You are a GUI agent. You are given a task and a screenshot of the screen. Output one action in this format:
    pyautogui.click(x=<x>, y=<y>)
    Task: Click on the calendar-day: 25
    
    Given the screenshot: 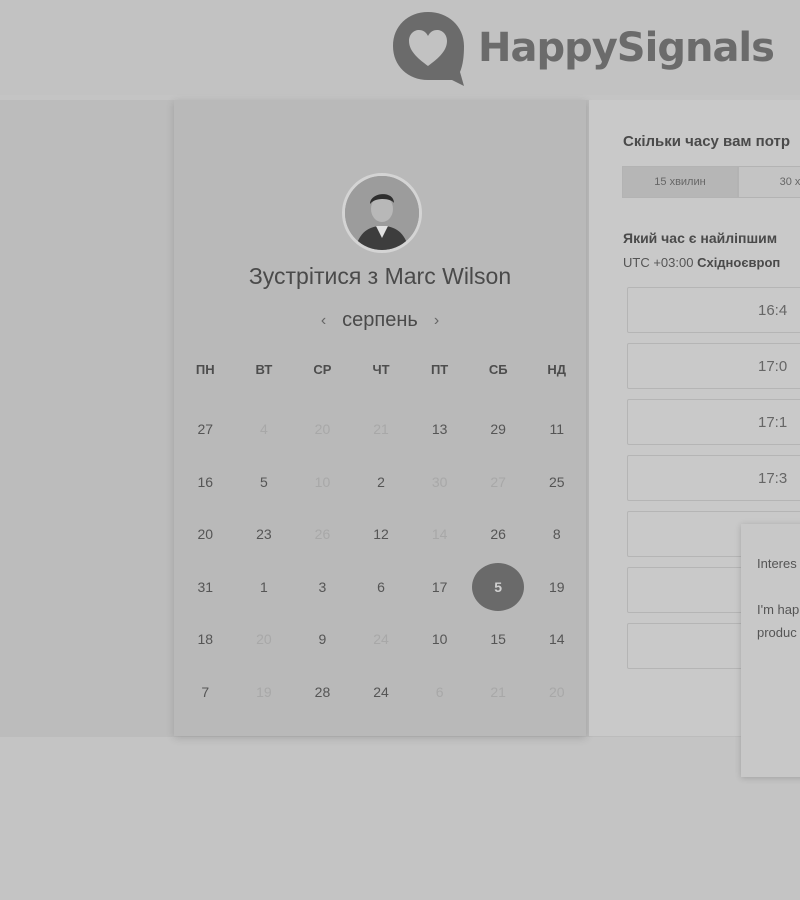 What is the action you would take?
    pyautogui.click(x=556, y=482)
    